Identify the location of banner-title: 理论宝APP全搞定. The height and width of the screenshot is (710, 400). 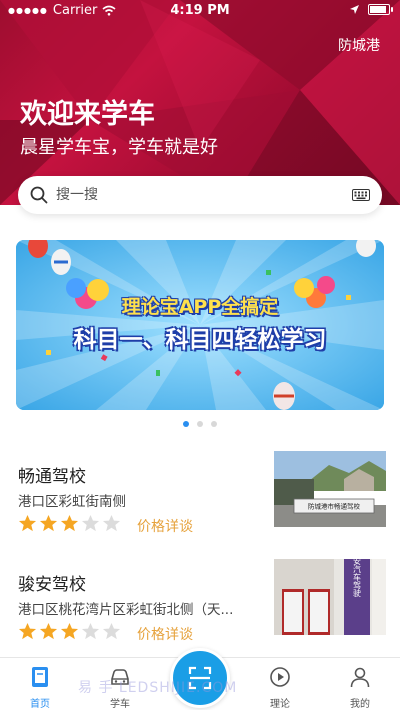
(200, 307).